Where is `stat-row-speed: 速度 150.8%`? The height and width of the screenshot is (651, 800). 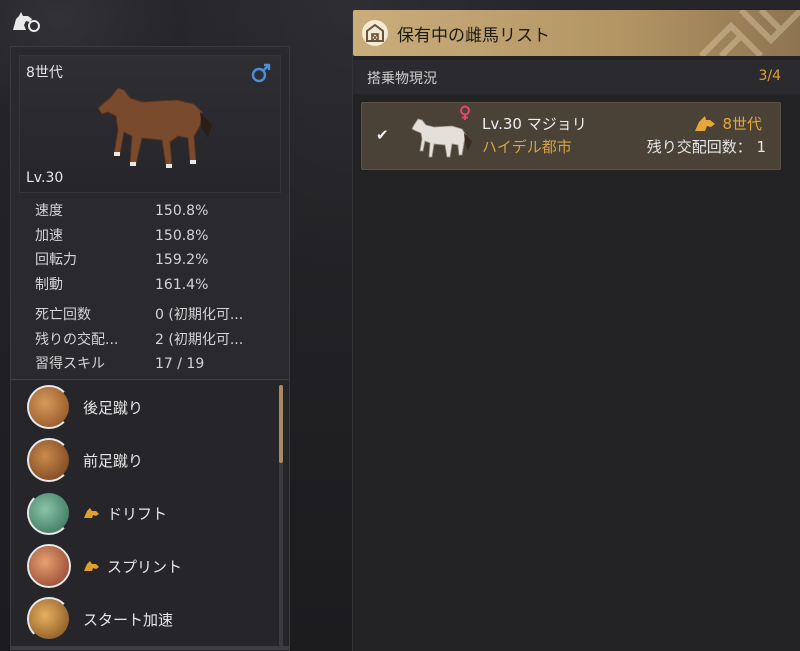 stat-row-speed: 速度 150.8% is located at coordinates (160, 211).